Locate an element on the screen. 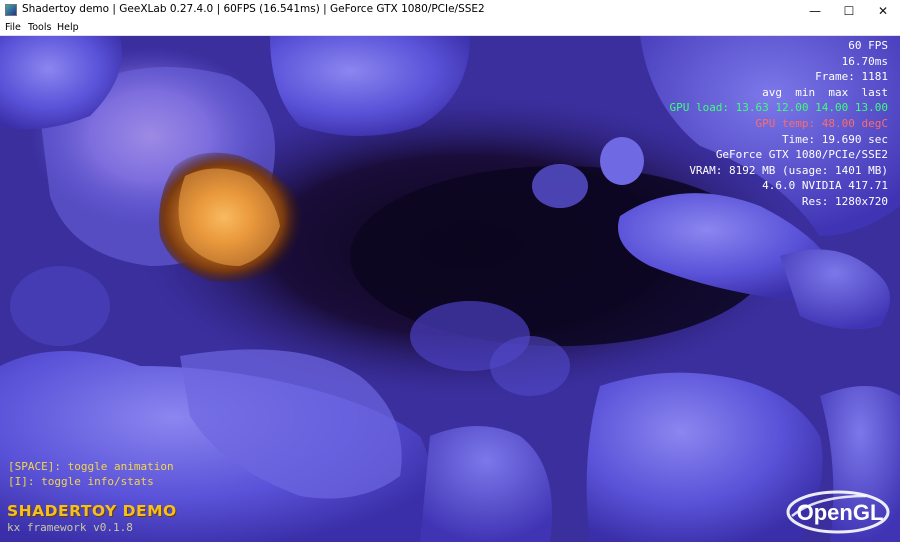 Image resolution: width=900 pixels, height=542 pixels. help-space: [SPACE]: toggle animation is located at coordinates (91, 466).